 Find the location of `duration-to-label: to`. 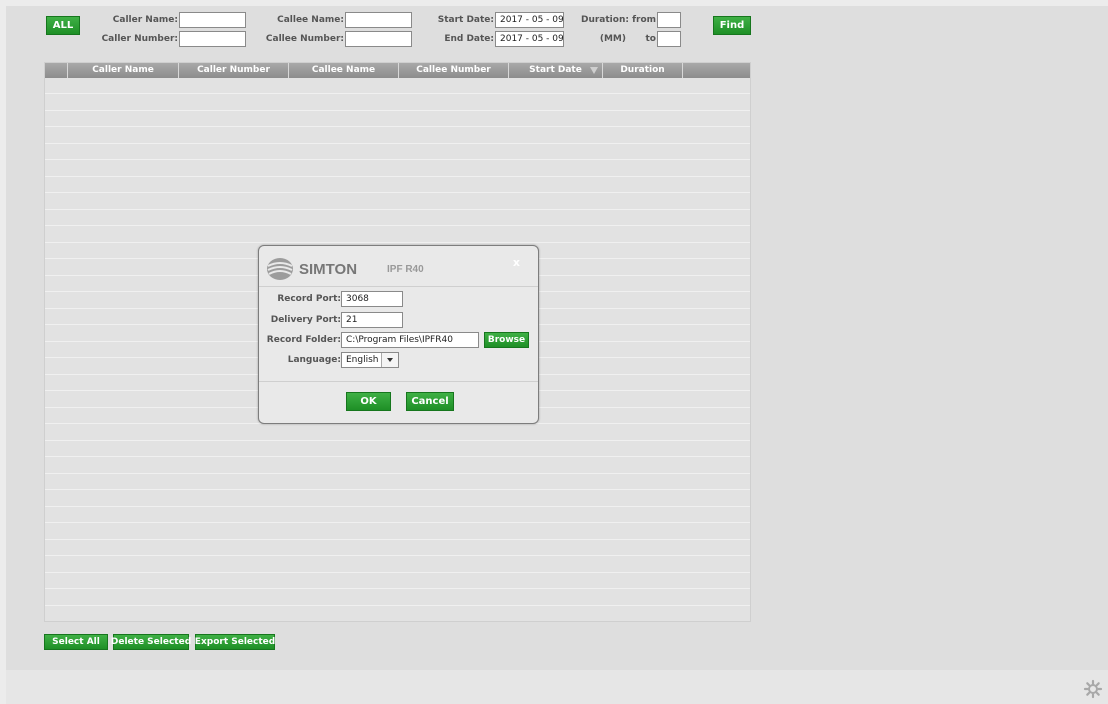

duration-to-label: to is located at coordinates (651, 39).